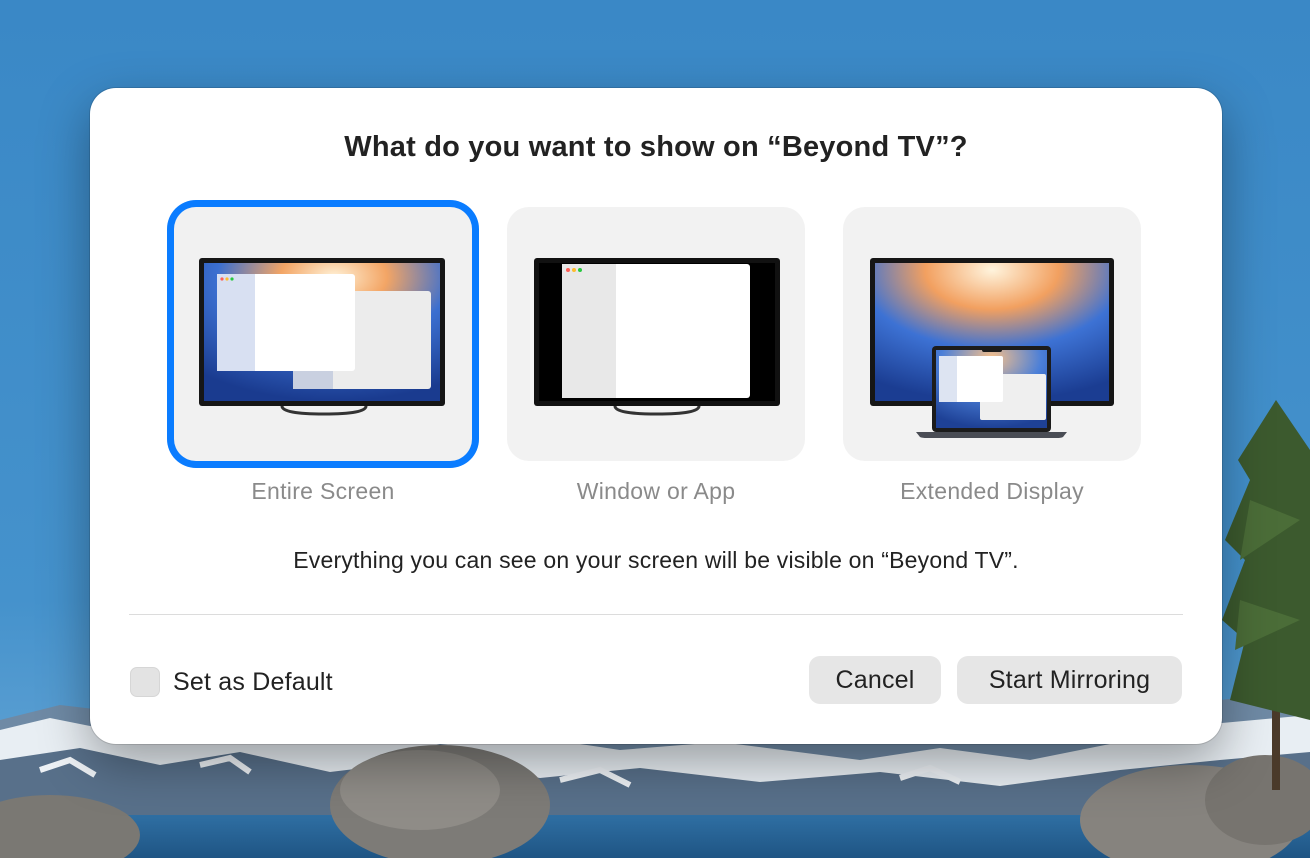  What do you see at coordinates (657, 337) in the screenshot?
I see `tv-window-app-icon` at bounding box center [657, 337].